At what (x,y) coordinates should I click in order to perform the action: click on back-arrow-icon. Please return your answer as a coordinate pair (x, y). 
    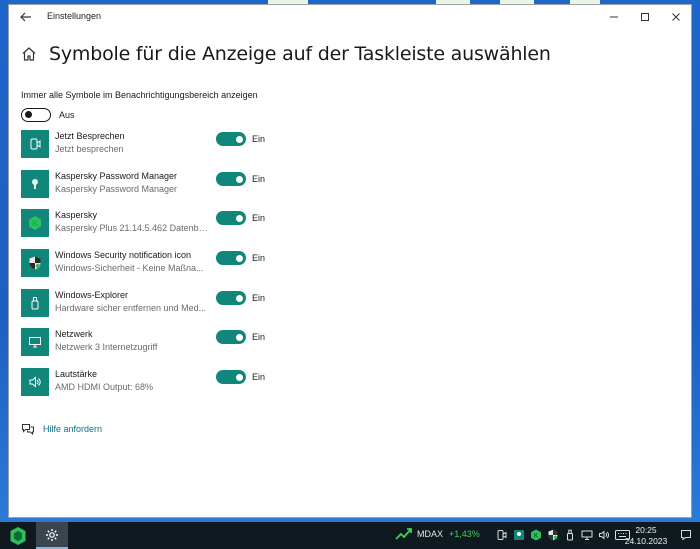
    Looking at the image, I should click on (25, 17).